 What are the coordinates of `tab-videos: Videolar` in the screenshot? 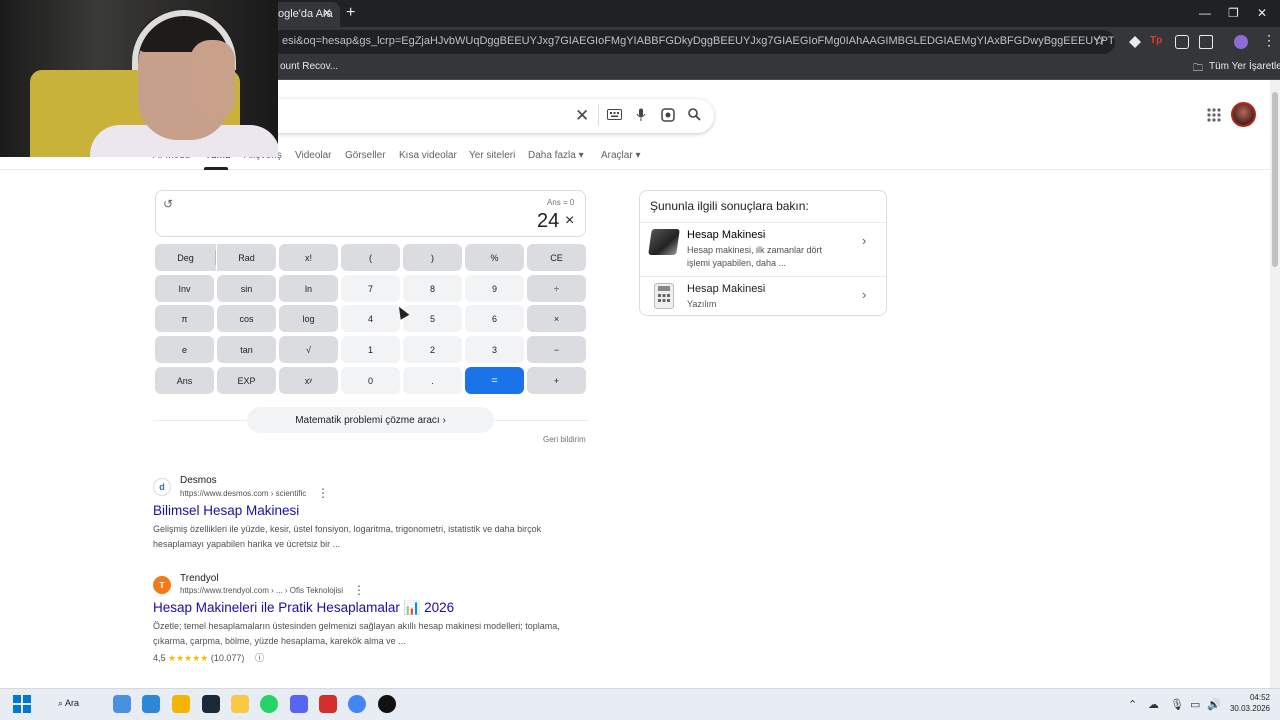 It's located at (313, 155).